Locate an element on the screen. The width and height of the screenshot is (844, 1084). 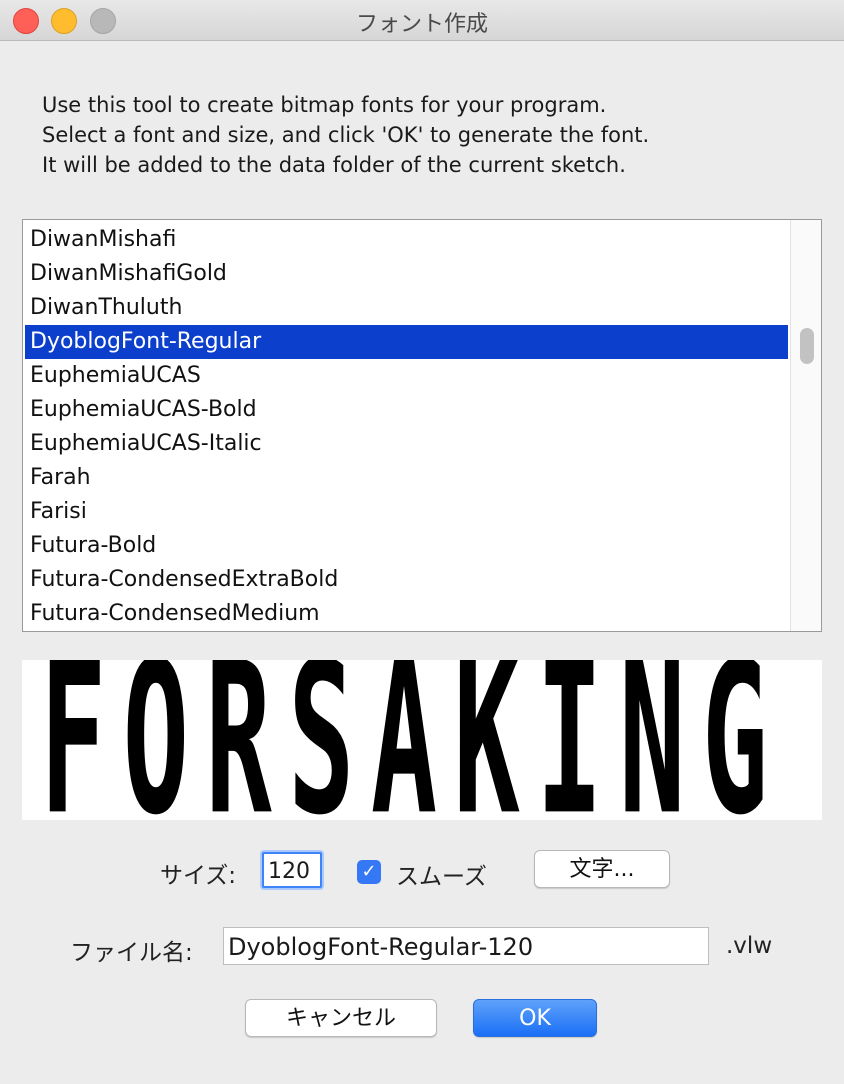
font-list-item: DiwanMishafi is located at coordinates (406, 240).